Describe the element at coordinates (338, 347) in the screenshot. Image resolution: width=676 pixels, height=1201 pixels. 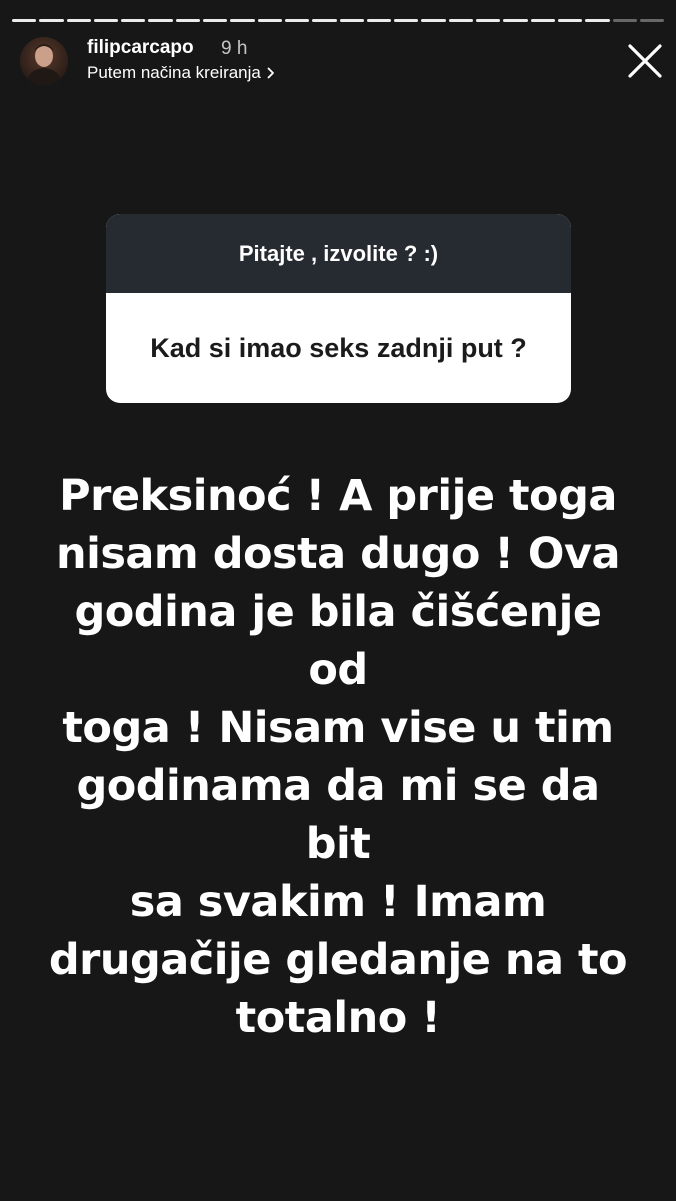
I see `question-text: Kad si imao seks zadnji put ?` at that location.